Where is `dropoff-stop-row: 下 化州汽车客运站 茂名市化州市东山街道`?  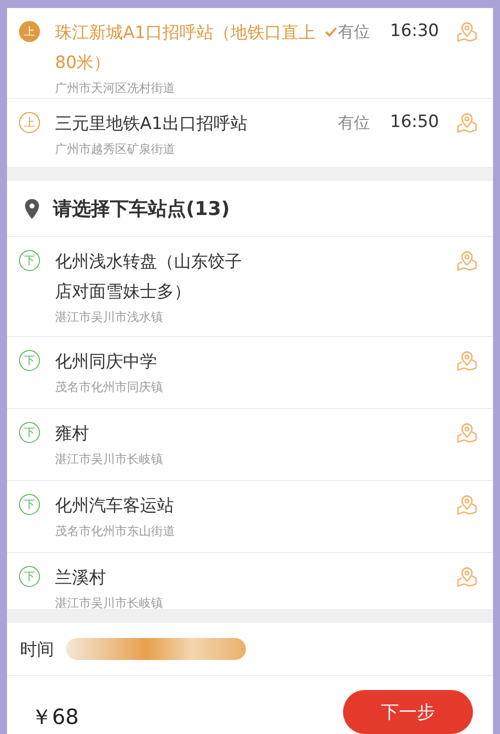
dropoff-stop-row: 下 化州汽车客运站 茂名市化州市东山街道 is located at coordinates (250, 517).